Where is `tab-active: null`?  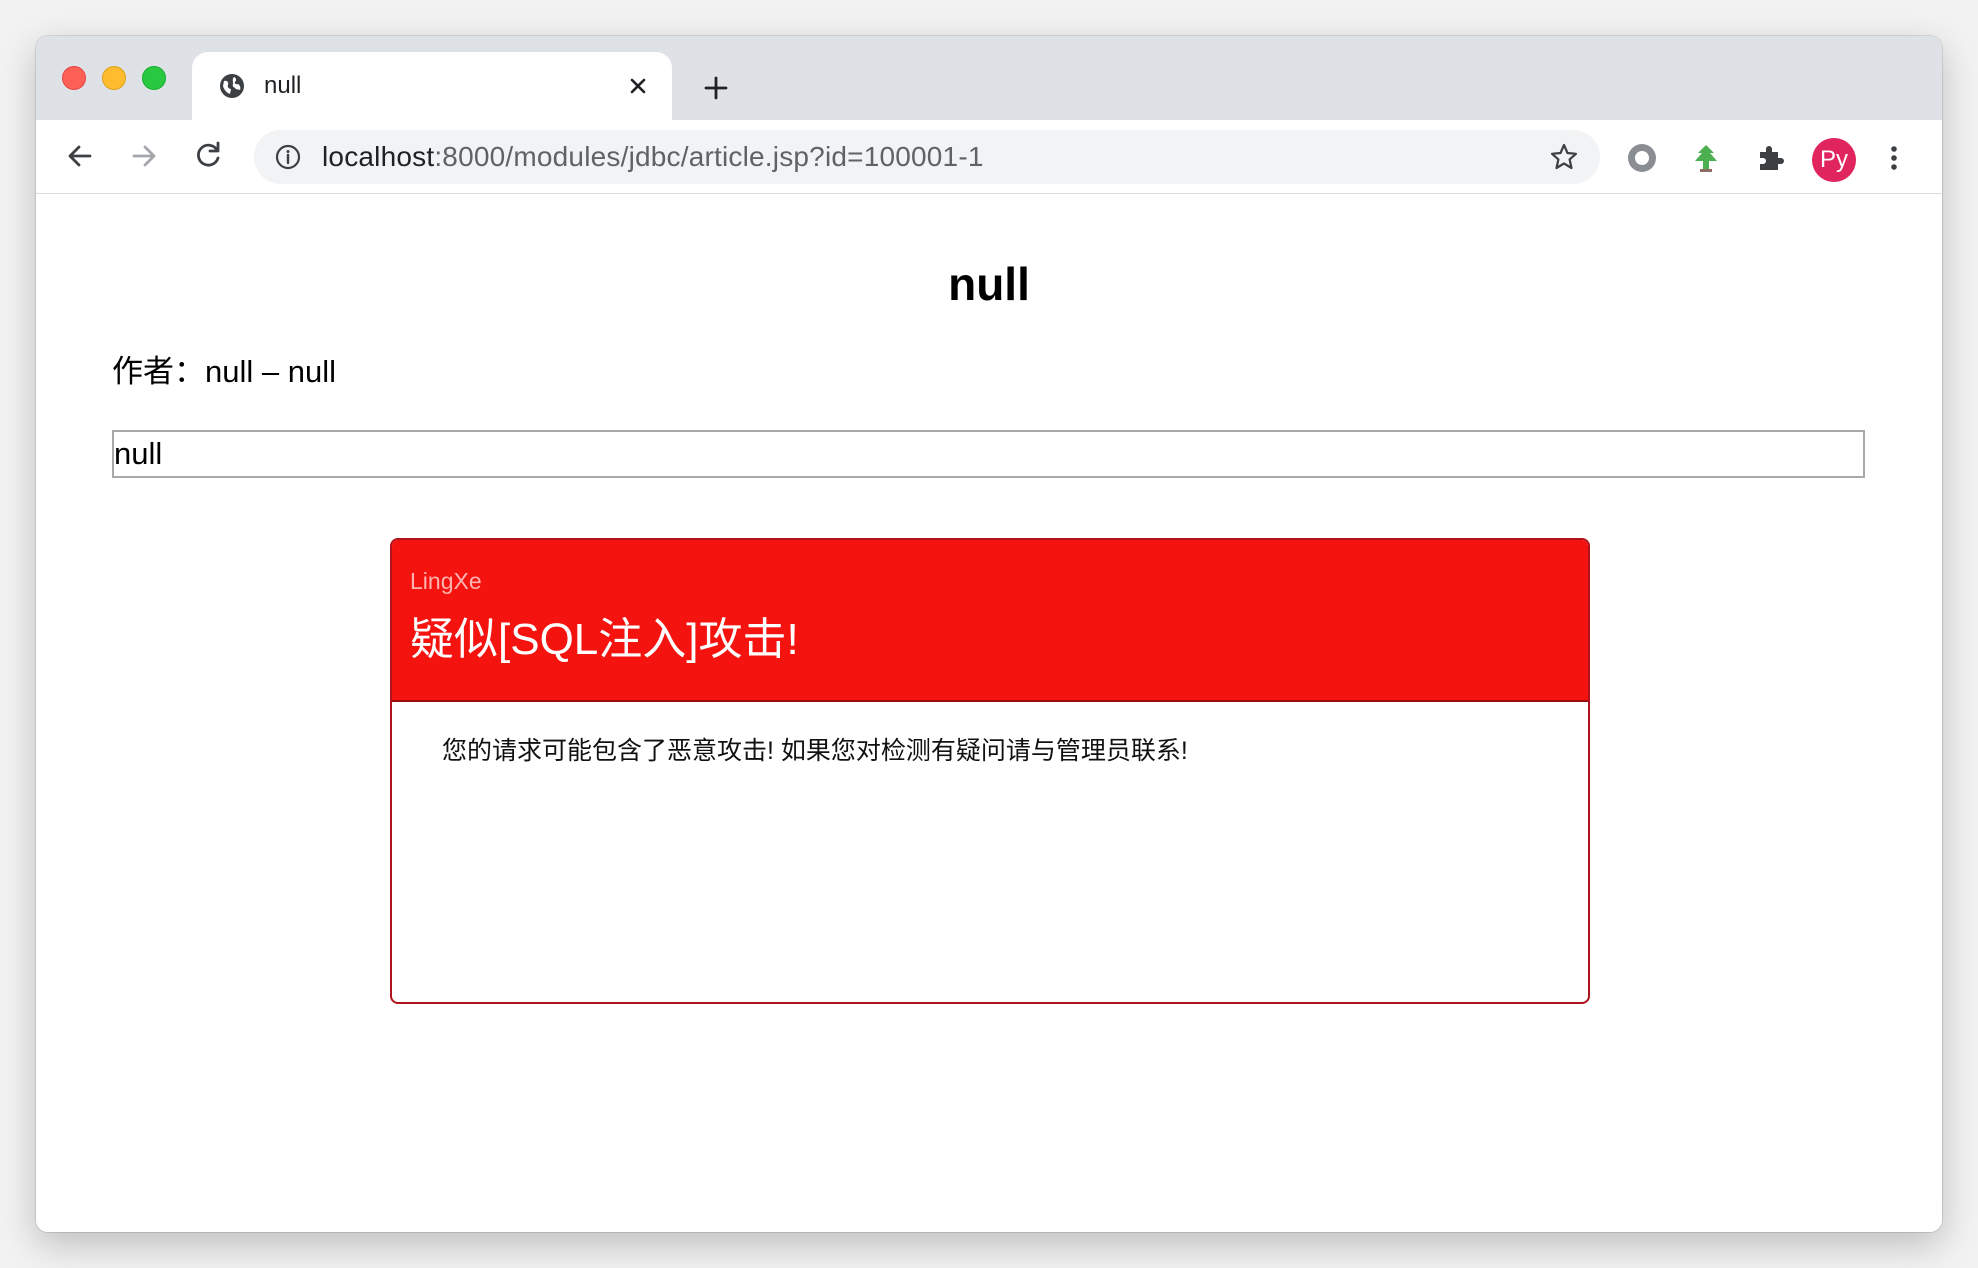 tab-active: null is located at coordinates (432, 86).